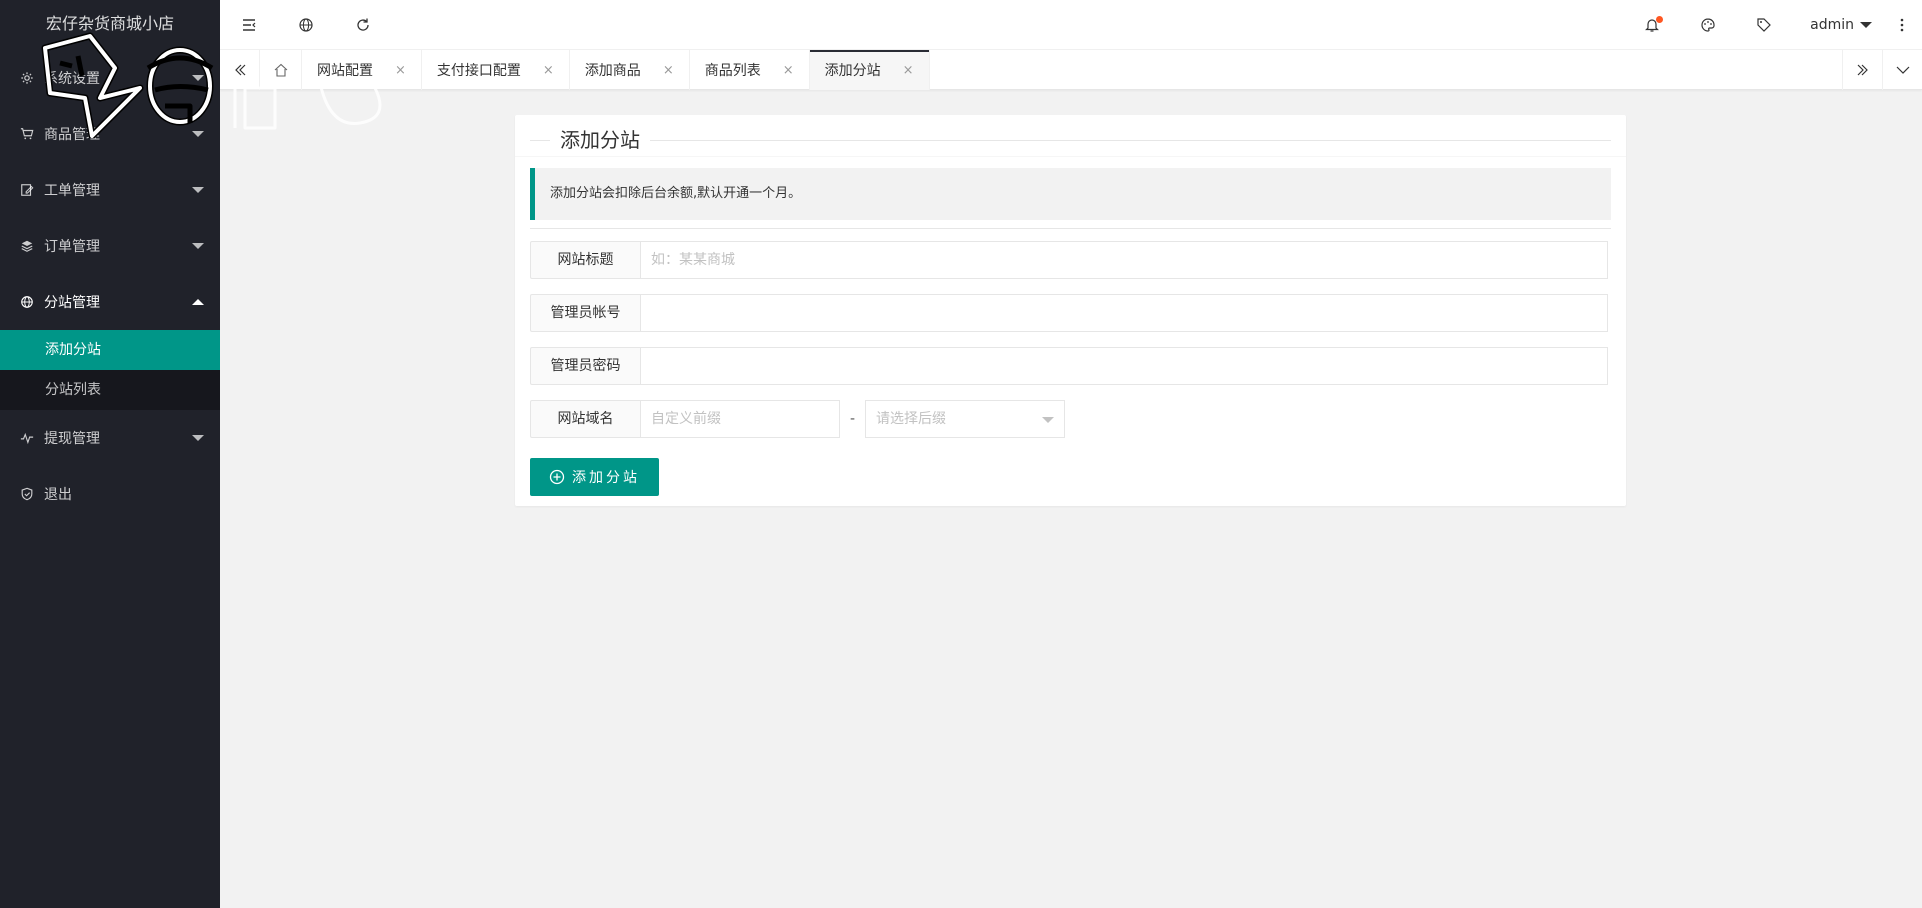 The width and height of the screenshot is (1922, 908). What do you see at coordinates (585, 419) in the screenshot?
I see `domain-label: 网站域名` at bounding box center [585, 419].